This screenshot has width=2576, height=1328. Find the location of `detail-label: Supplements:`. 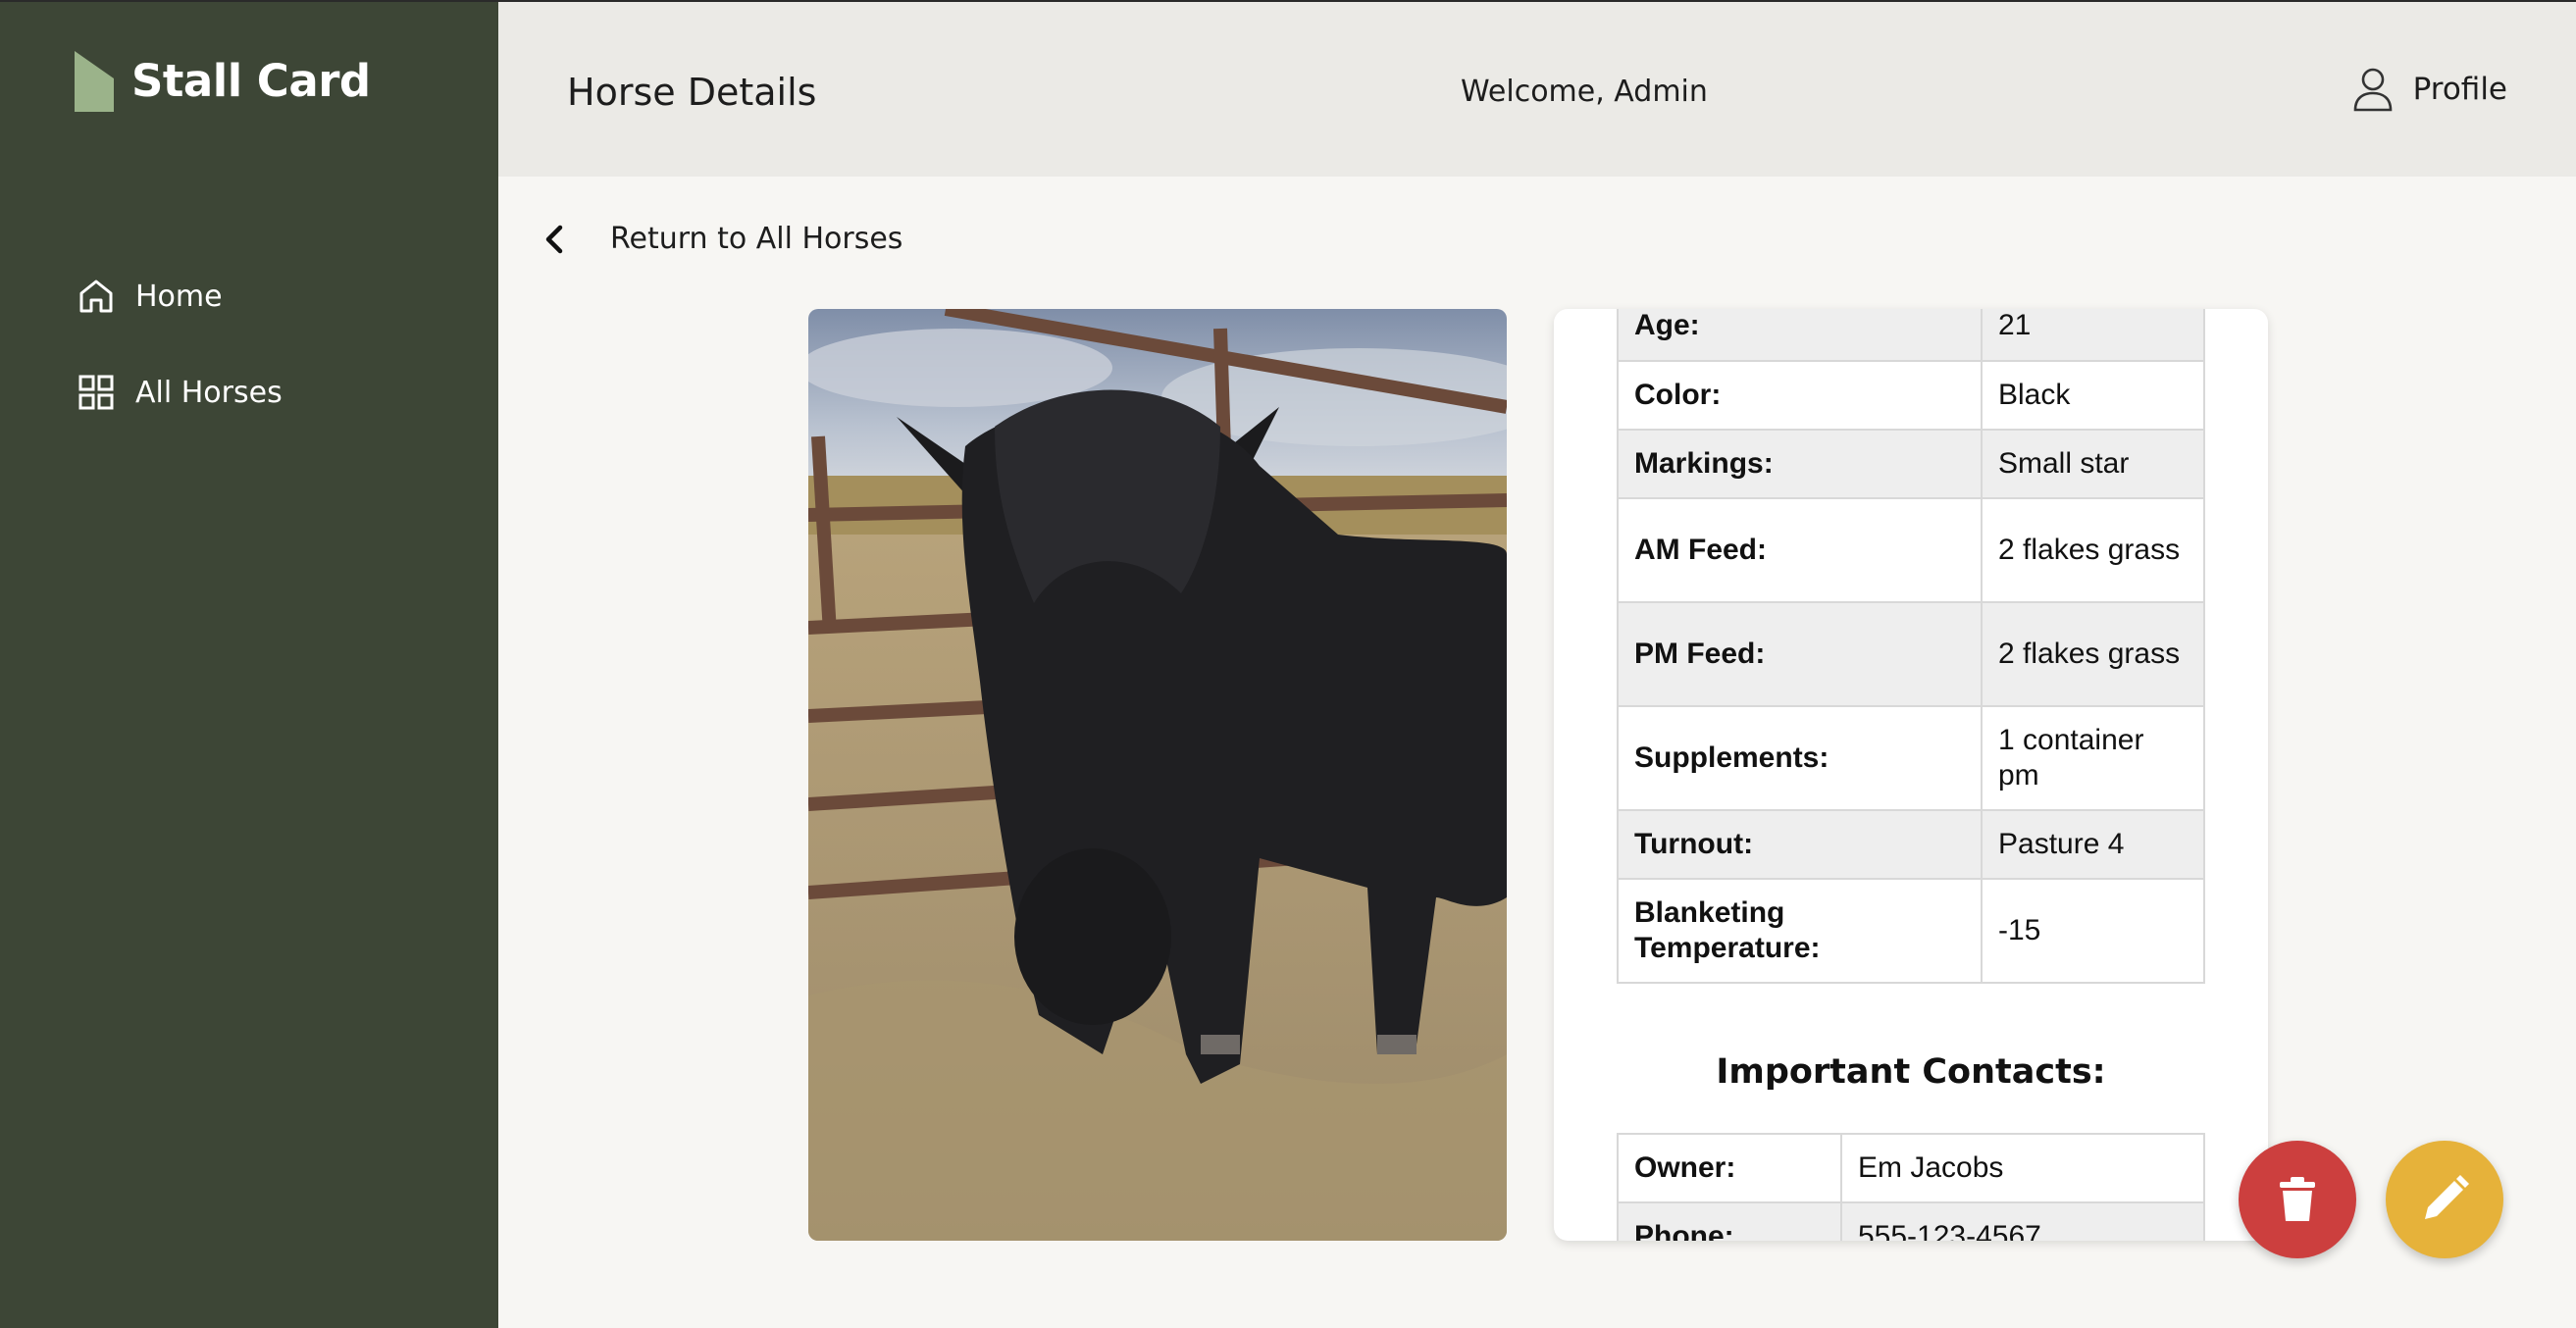

detail-label: Supplements: is located at coordinates (1800, 758).